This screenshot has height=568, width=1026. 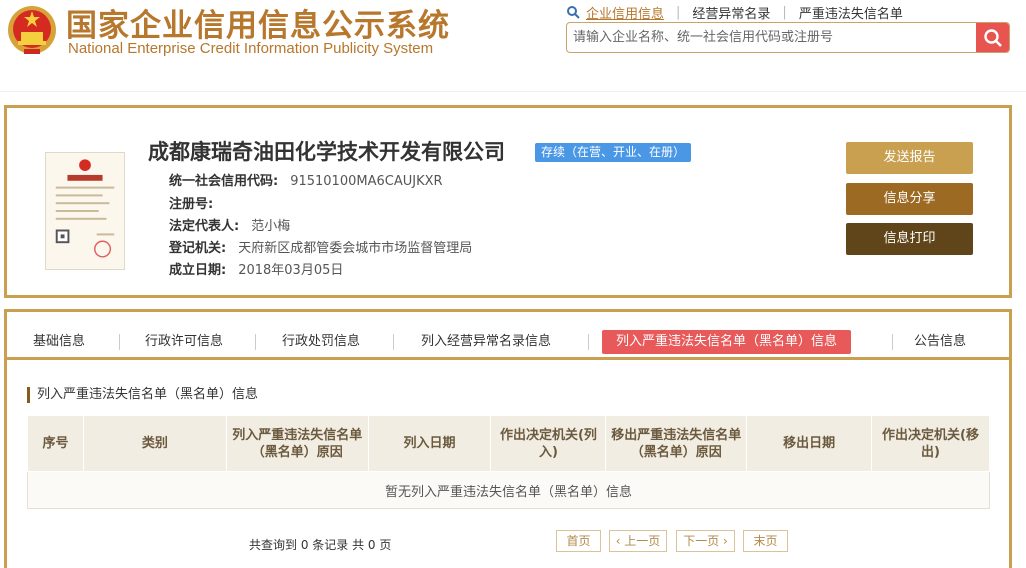 I want to click on field-label: 统一社会信用代码:, so click(x=224, y=181).